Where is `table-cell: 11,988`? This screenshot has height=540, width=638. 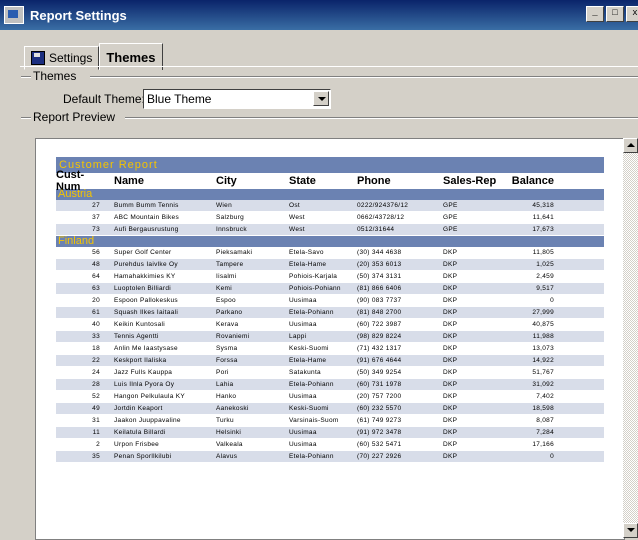 table-cell: 11,988 is located at coordinates (543, 336).